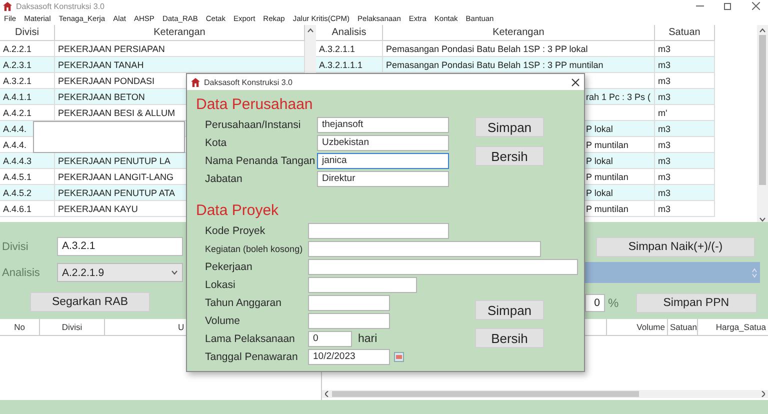  What do you see at coordinates (235, 231) in the screenshot?
I see `field-label: Kode Proyek` at bounding box center [235, 231].